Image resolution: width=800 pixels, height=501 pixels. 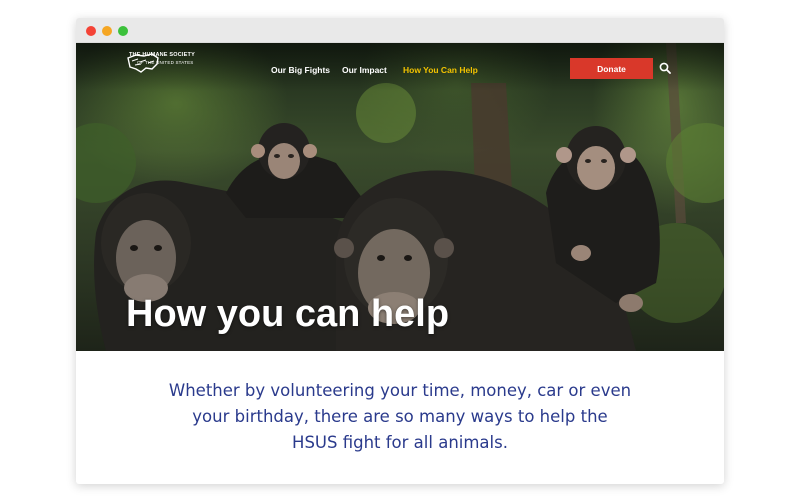 What do you see at coordinates (400, 30) in the screenshot?
I see `browser-toolbar` at bounding box center [400, 30].